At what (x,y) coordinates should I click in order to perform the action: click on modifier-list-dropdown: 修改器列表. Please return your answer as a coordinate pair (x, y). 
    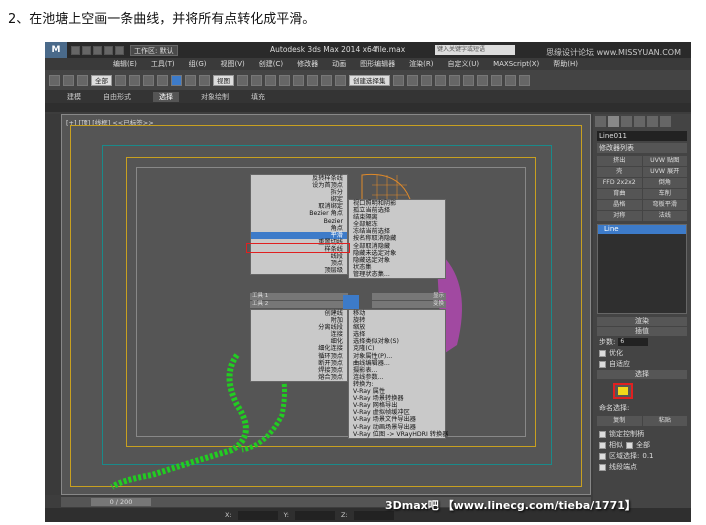
    Looking at the image, I should click on (642, 148).